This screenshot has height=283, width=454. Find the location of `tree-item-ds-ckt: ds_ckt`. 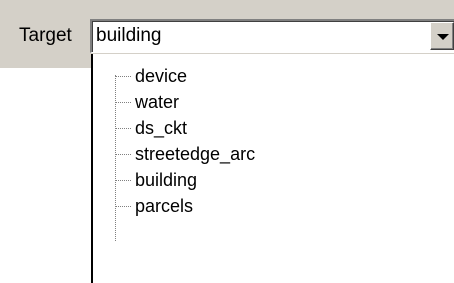

tree-item-ds-ckt: ds_ckt is located at coordinates (185, 130).